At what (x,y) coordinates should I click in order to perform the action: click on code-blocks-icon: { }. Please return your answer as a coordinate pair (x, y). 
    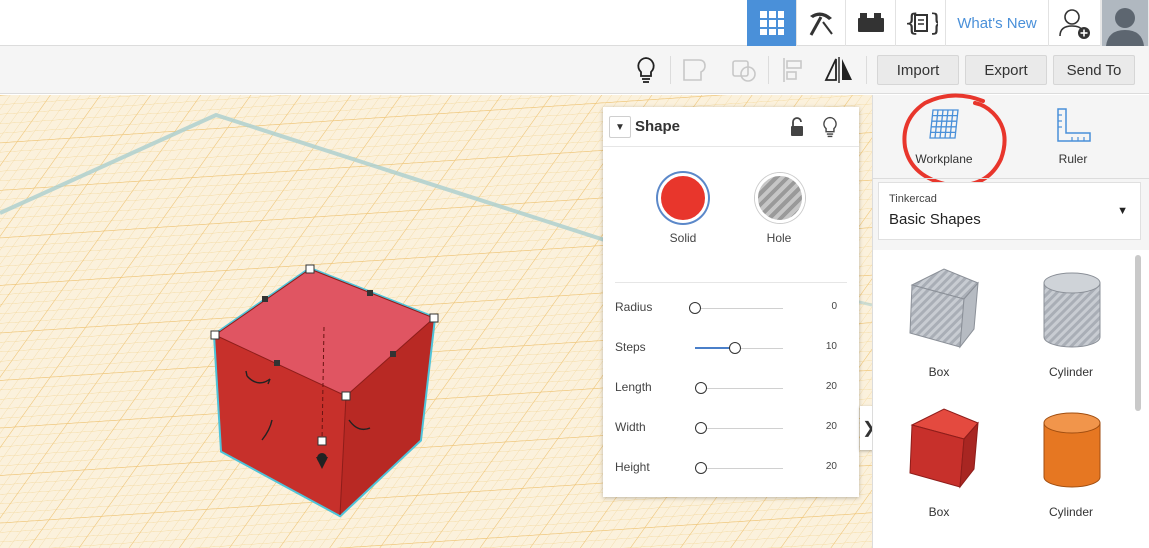
    Looking at the image, I should click on (921, 23).